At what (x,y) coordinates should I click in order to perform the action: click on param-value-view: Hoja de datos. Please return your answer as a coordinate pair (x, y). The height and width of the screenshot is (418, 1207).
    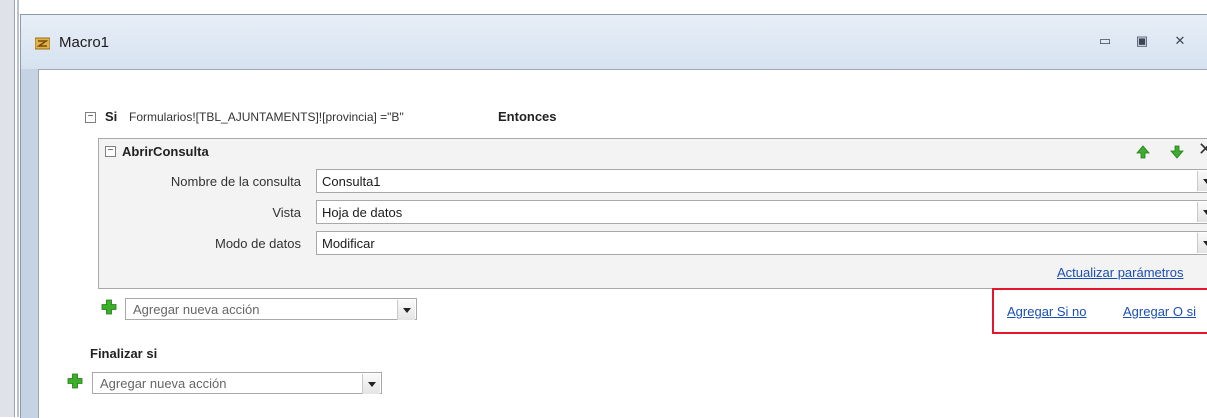
    Looking at the image, I should click on (362, 212).